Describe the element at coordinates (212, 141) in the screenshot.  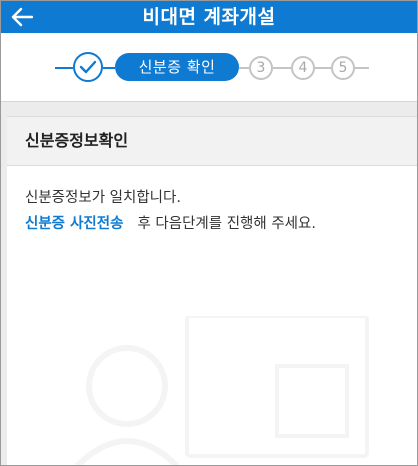
I see `section-title: 신분증정보확인` at that location.